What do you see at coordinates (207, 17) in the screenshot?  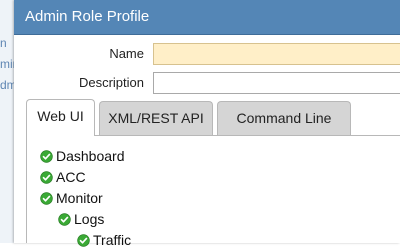 I see `dialog-title: Admin Role Profile` at bounding box center [207, 17].